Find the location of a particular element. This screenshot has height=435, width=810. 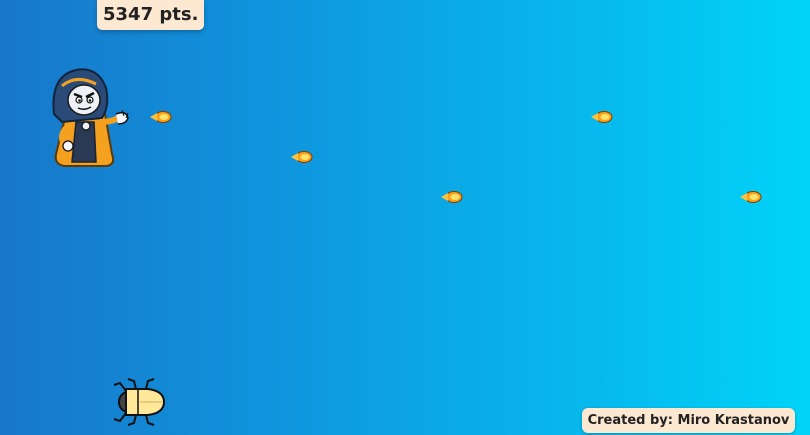

wizard-icon is located at coordinates (90, 117).